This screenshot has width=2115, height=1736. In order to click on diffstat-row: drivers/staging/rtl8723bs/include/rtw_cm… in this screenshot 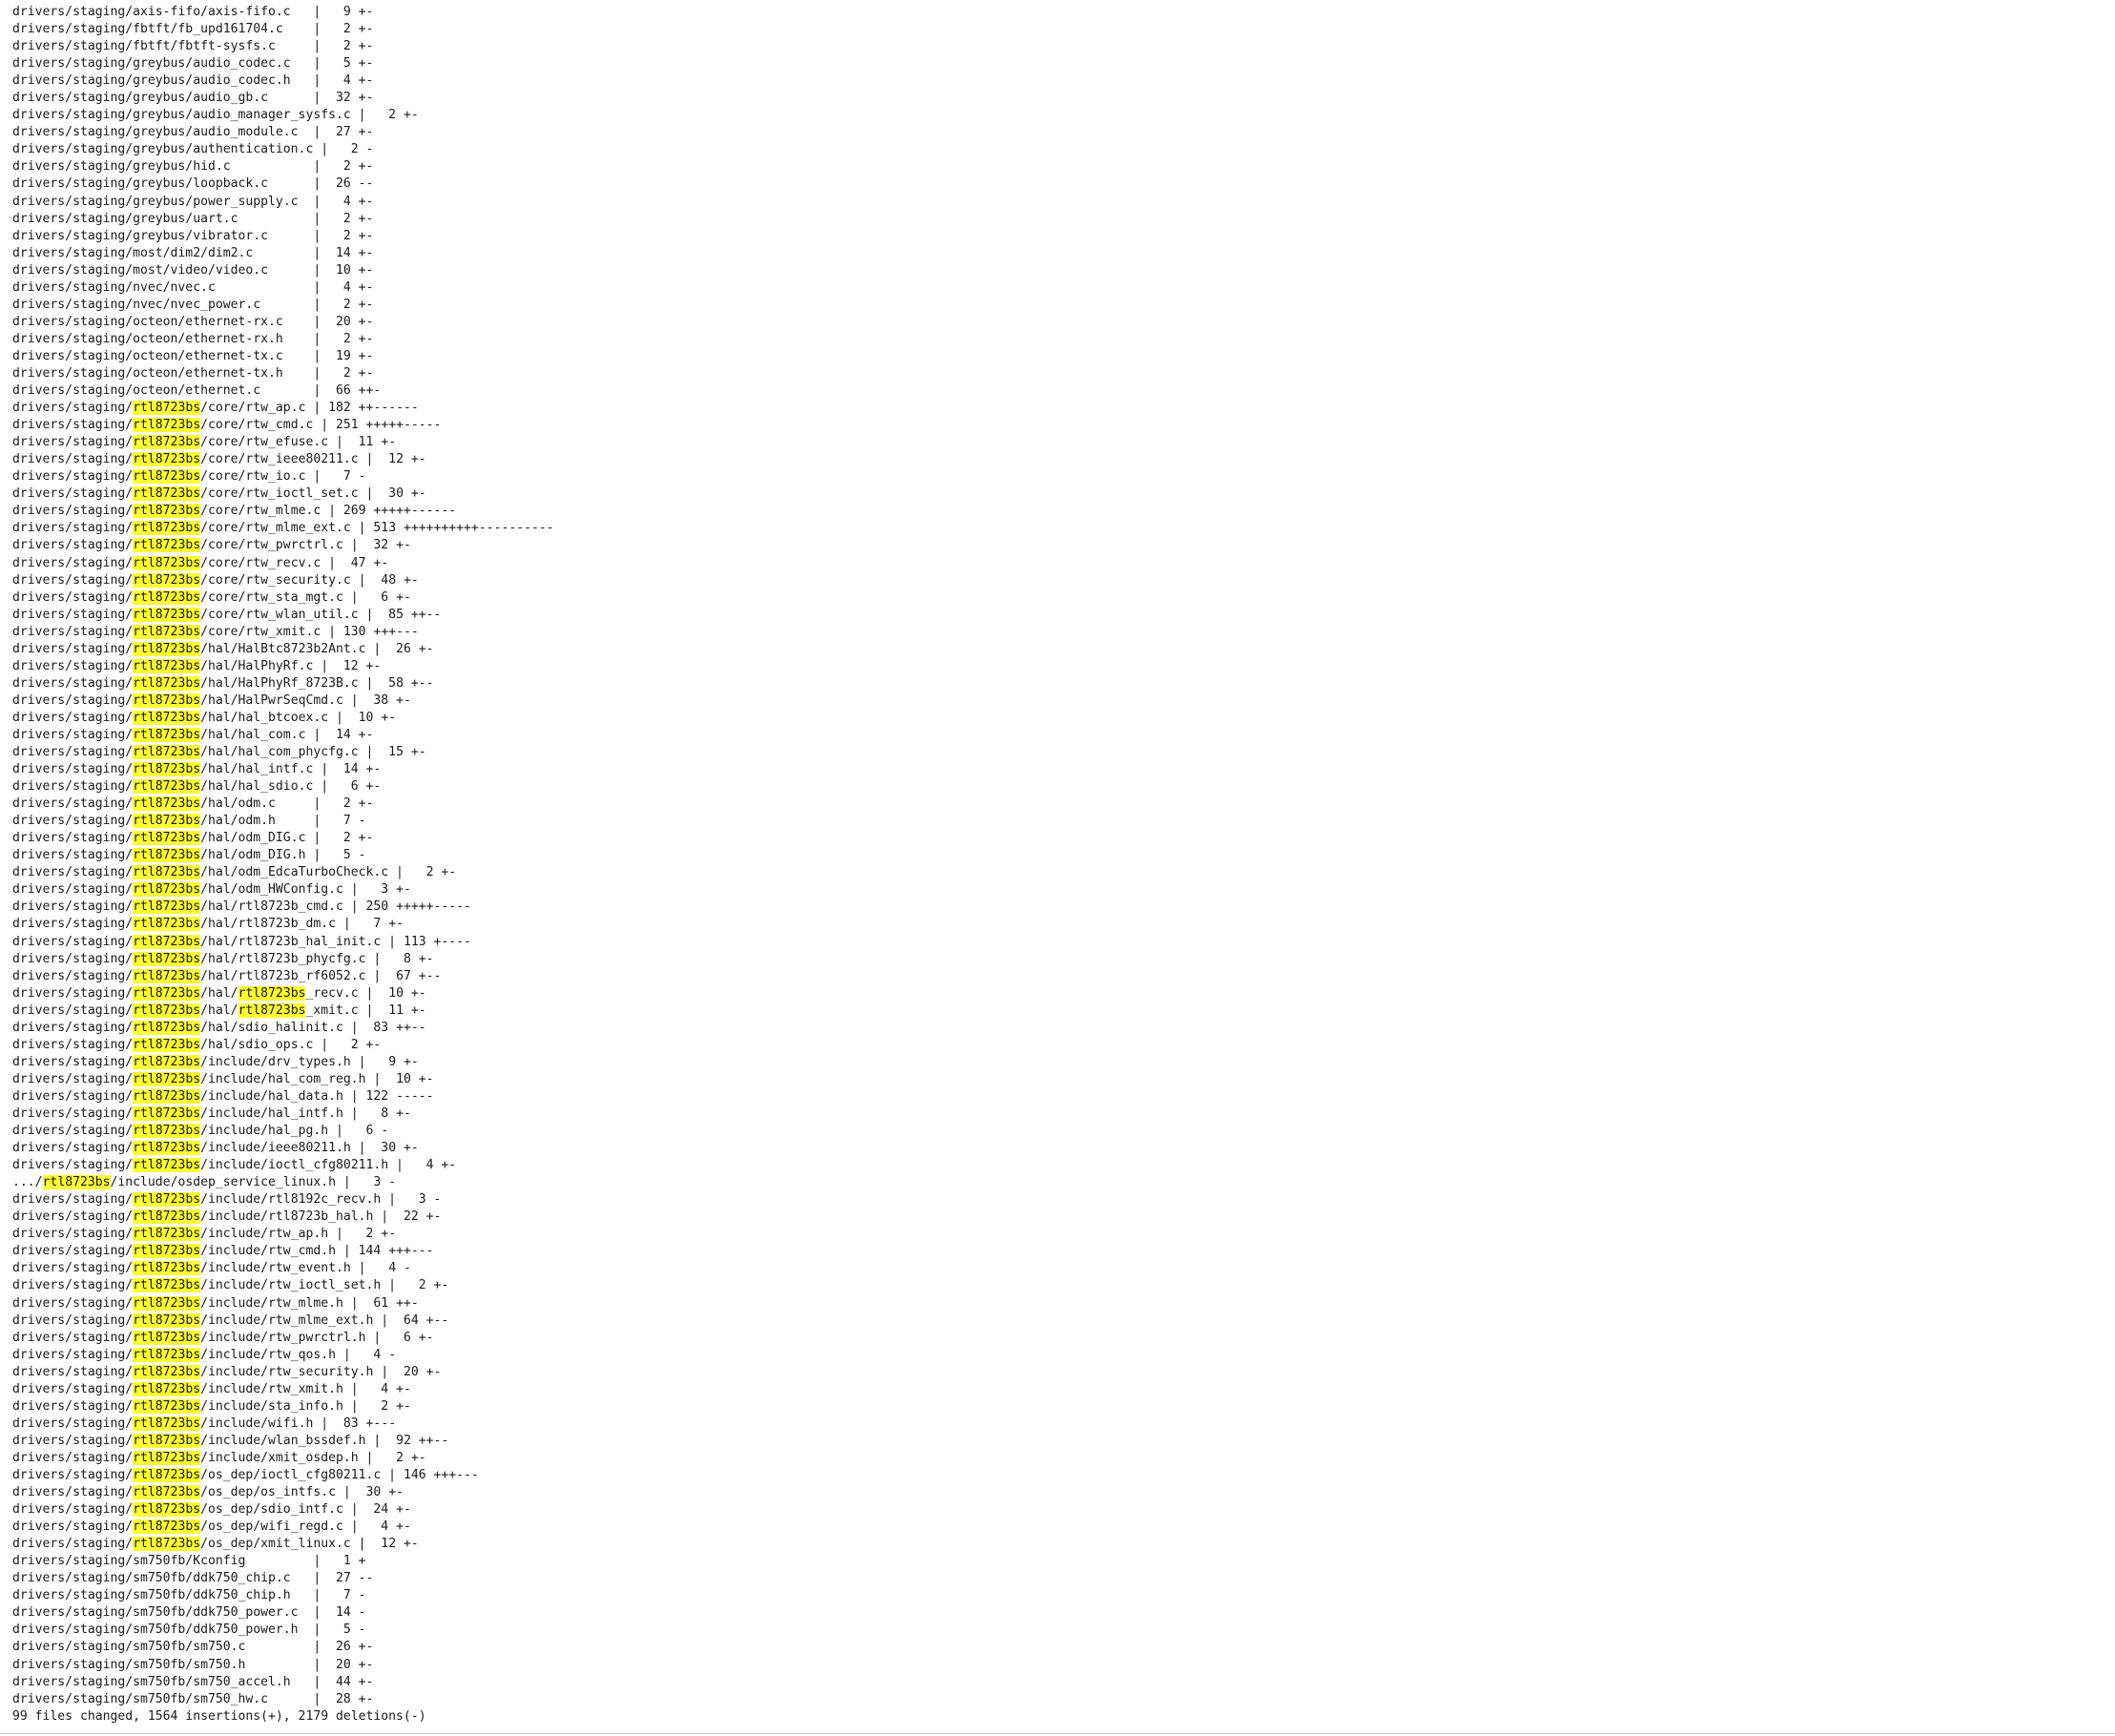, I will do `click(223, 1251)`.